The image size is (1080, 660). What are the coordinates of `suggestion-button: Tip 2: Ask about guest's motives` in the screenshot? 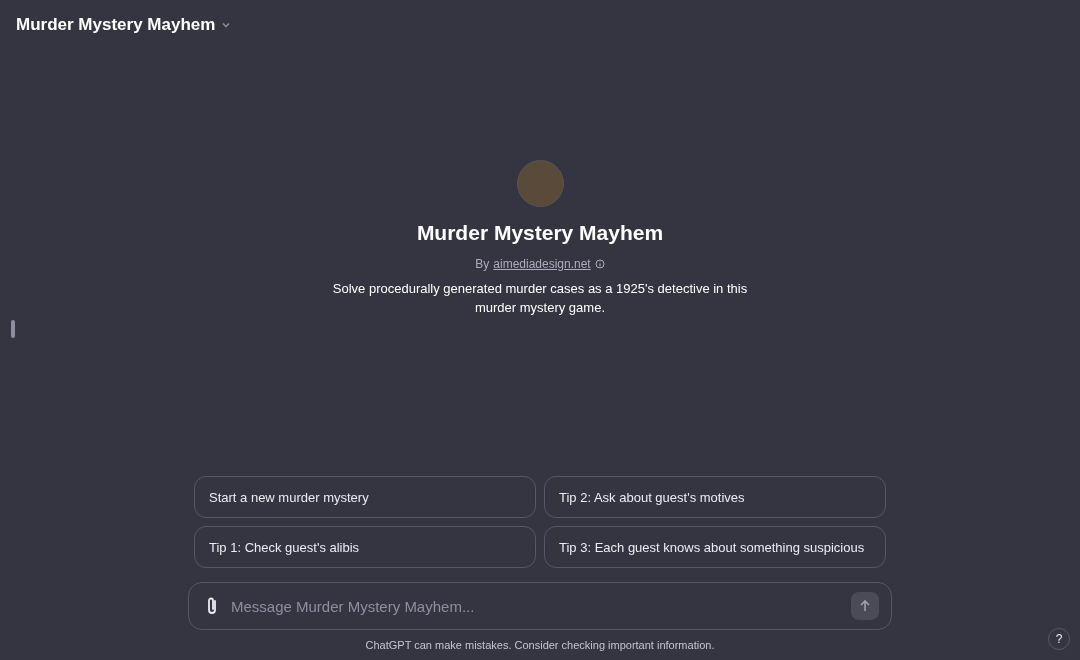 It's located at (715, 497).